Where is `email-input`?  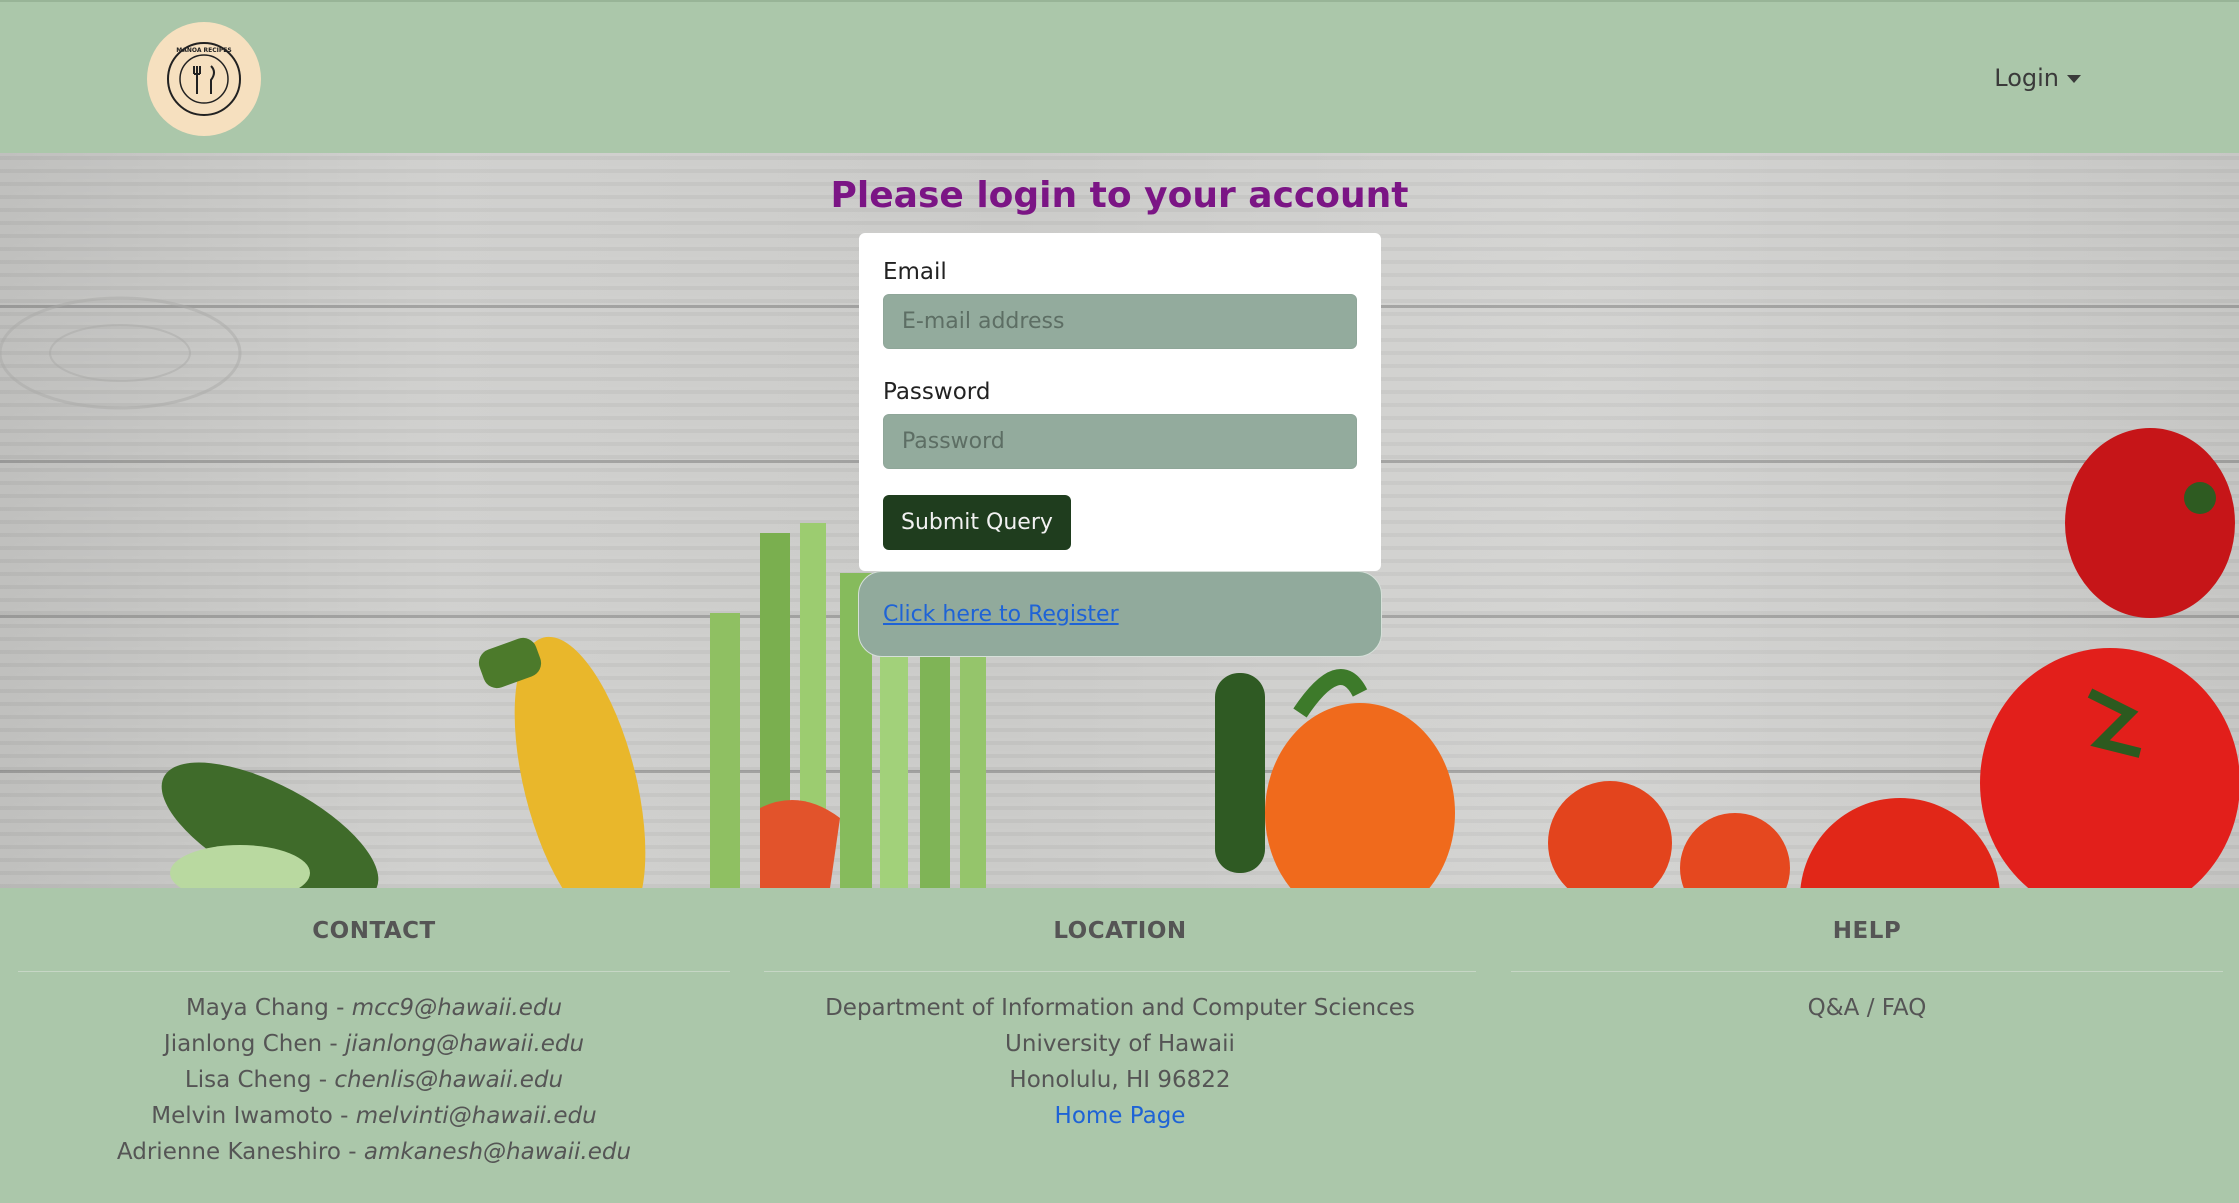 email-input is located at coordinates (1120, 321).